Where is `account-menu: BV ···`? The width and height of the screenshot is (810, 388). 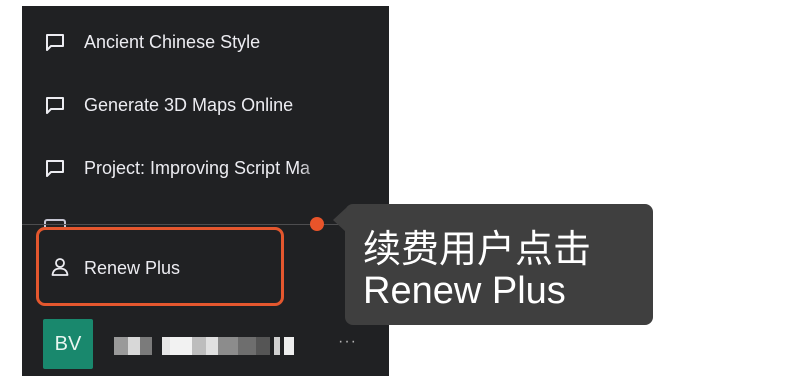 account-menu: BV ··· is located at coordinates (205, 343).